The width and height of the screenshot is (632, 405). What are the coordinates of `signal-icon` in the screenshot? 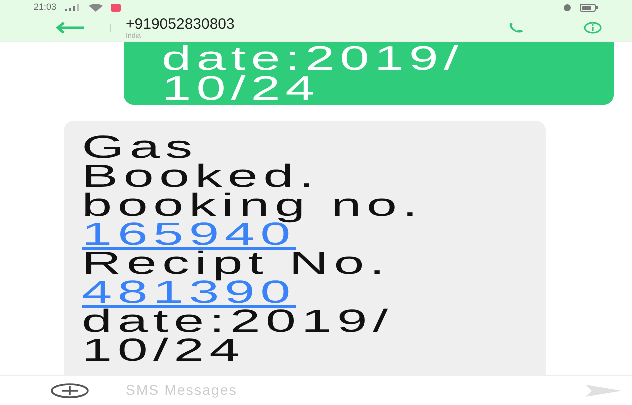 It's located at (72, 7).